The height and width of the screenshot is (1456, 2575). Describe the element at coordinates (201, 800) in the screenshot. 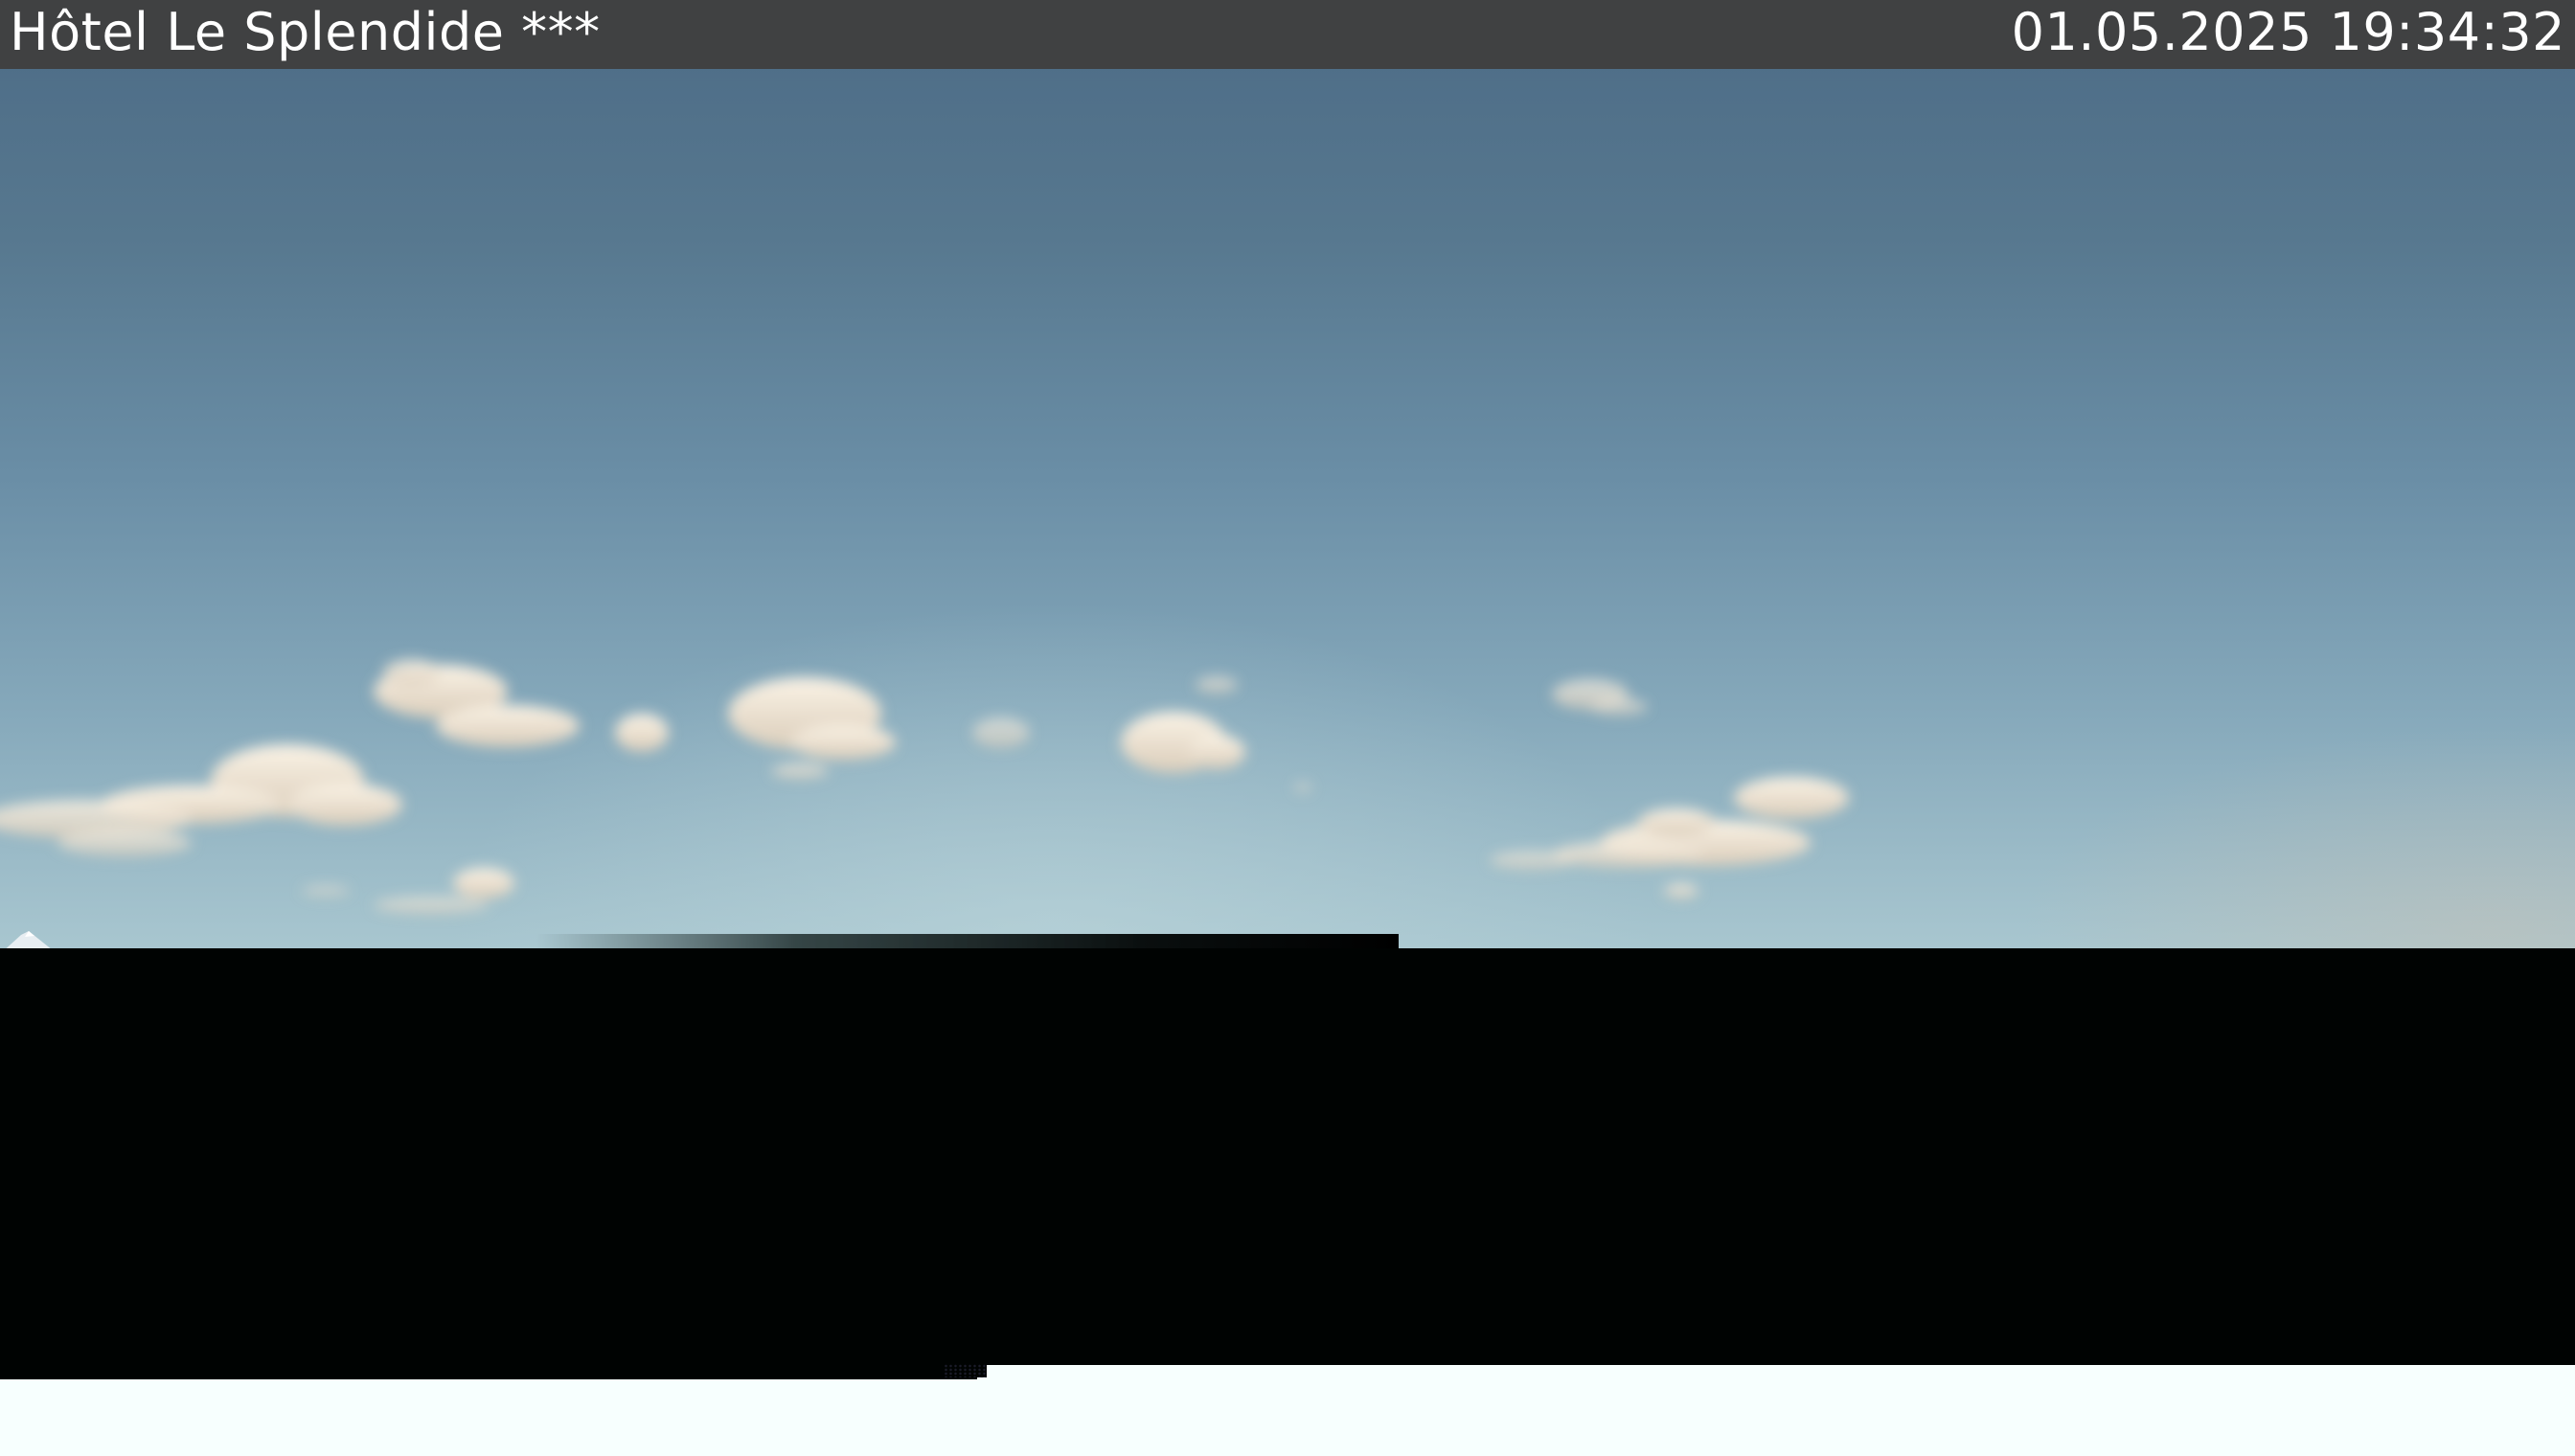

I see `cloud-left-large` at that location.